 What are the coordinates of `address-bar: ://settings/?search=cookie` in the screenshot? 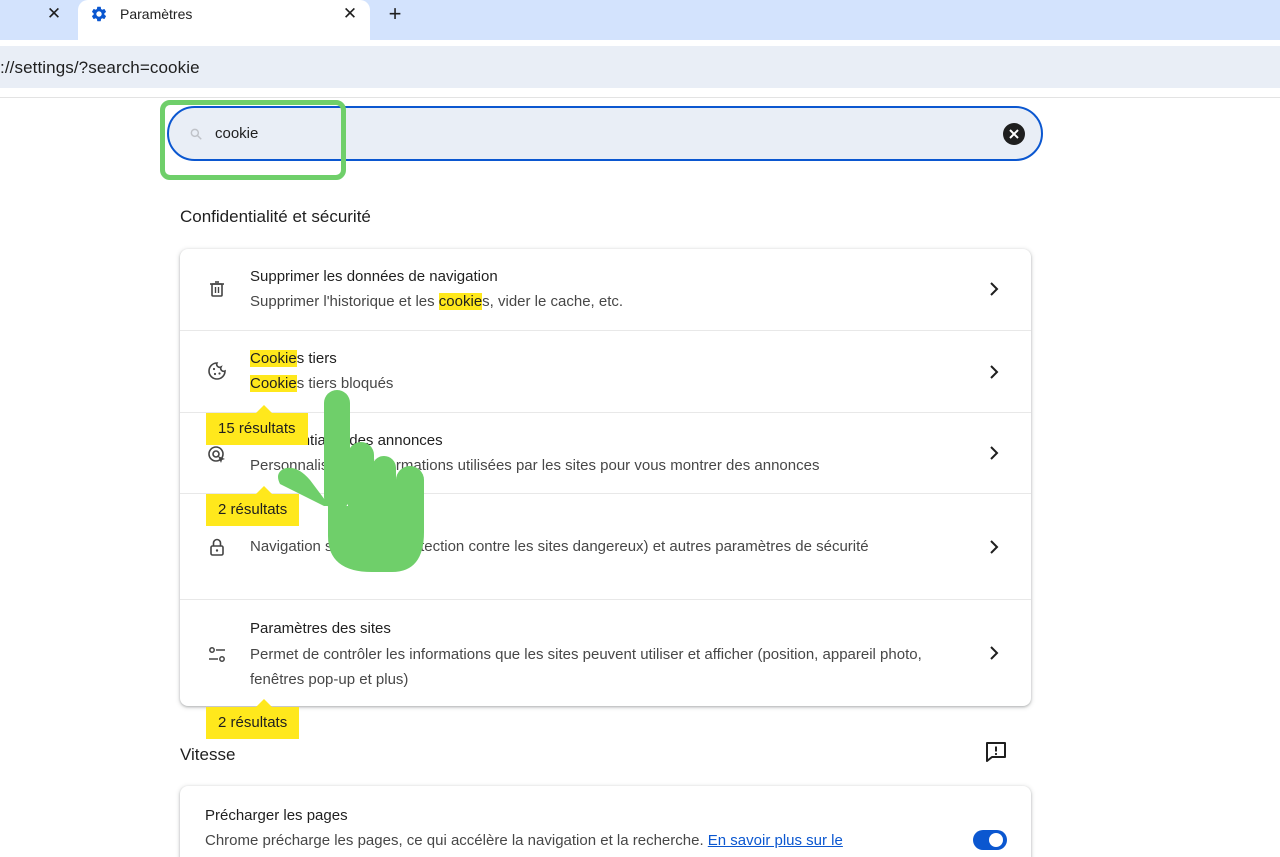 It's located at (640, 67).